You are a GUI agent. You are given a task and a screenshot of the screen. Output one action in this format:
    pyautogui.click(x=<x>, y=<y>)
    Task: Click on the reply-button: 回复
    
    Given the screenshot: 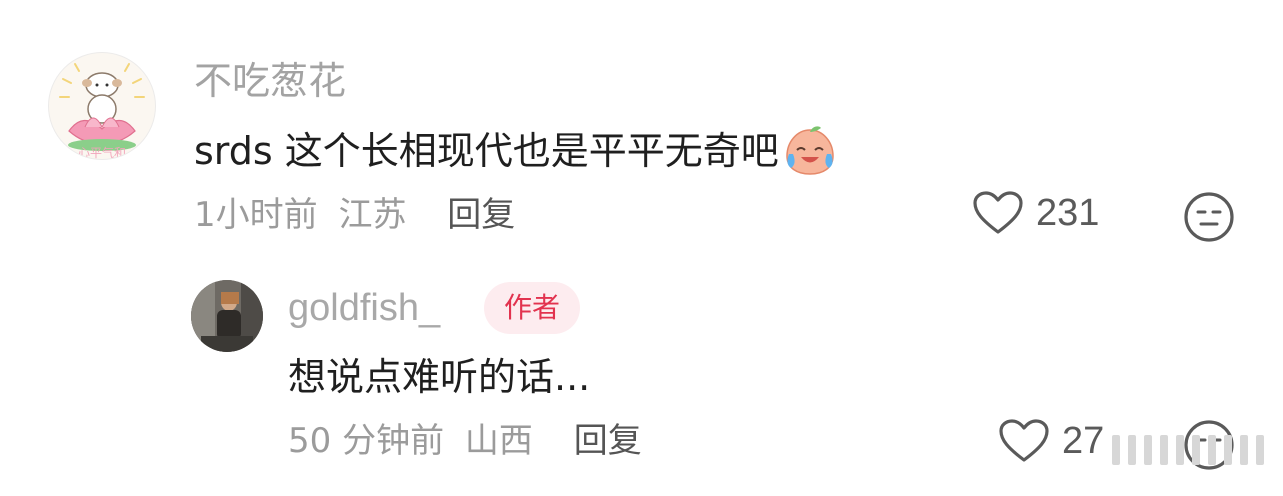 What is the action you would take?
    pyautogui.click(x=481, y=215)
    